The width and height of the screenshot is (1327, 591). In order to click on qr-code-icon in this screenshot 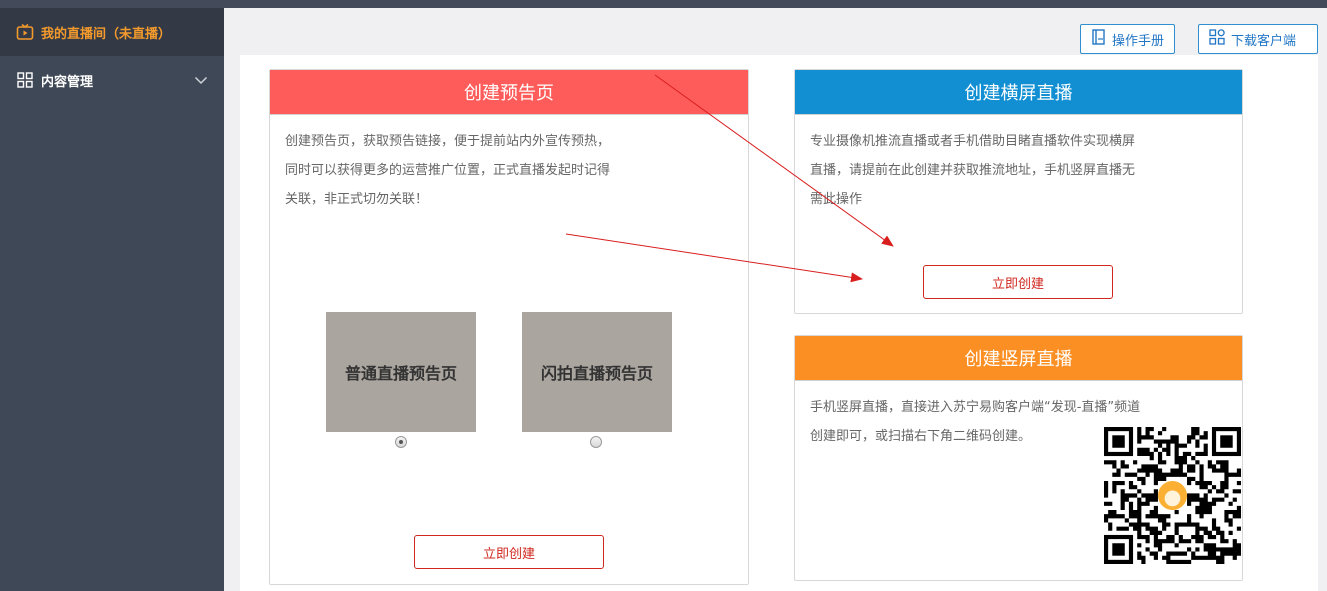, I will do `click(1172, 495)`.